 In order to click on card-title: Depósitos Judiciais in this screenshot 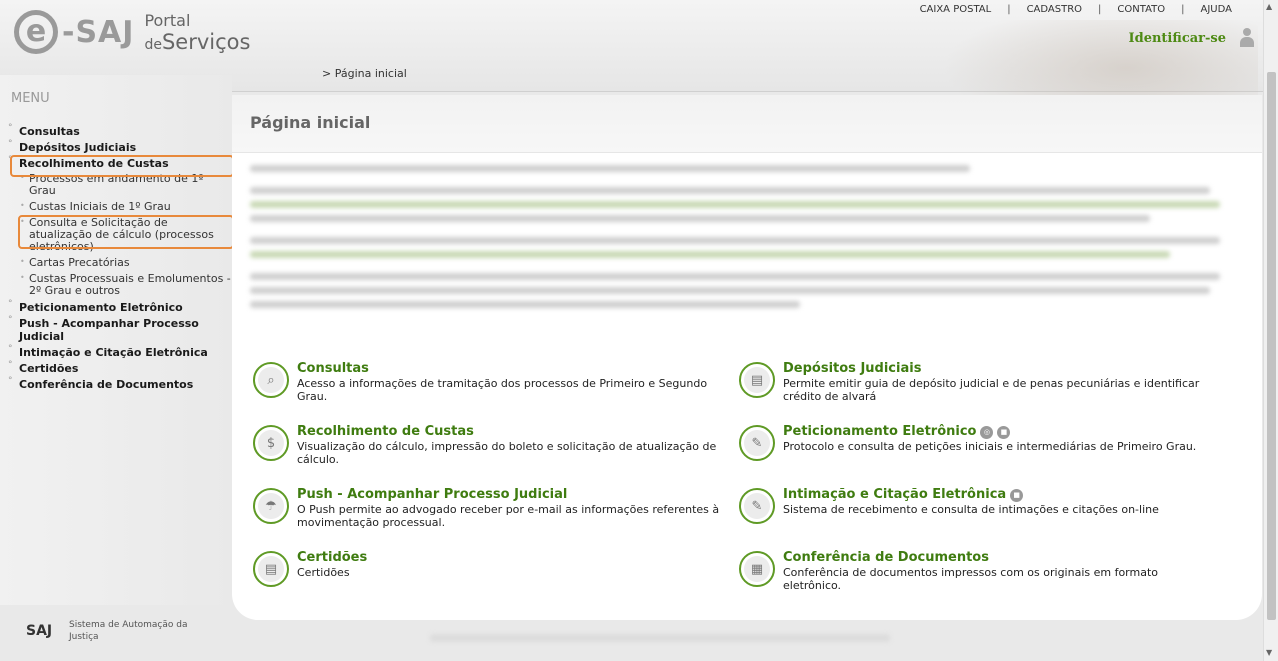, I will do `click(1001, 369)`.